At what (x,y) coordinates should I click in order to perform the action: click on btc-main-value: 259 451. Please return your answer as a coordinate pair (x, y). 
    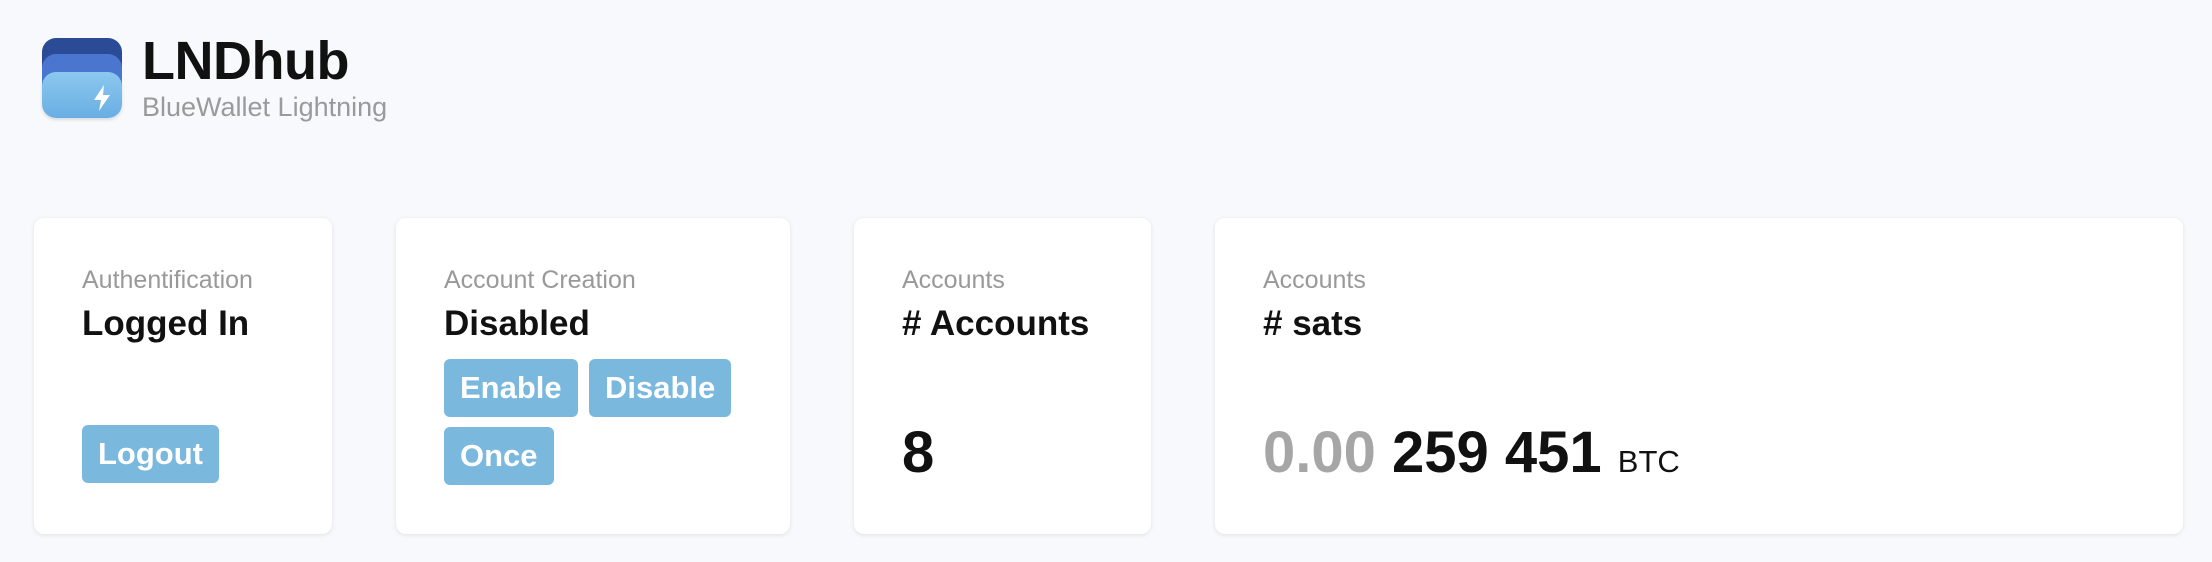
    Looking at the image, I should click on (1497, 452).